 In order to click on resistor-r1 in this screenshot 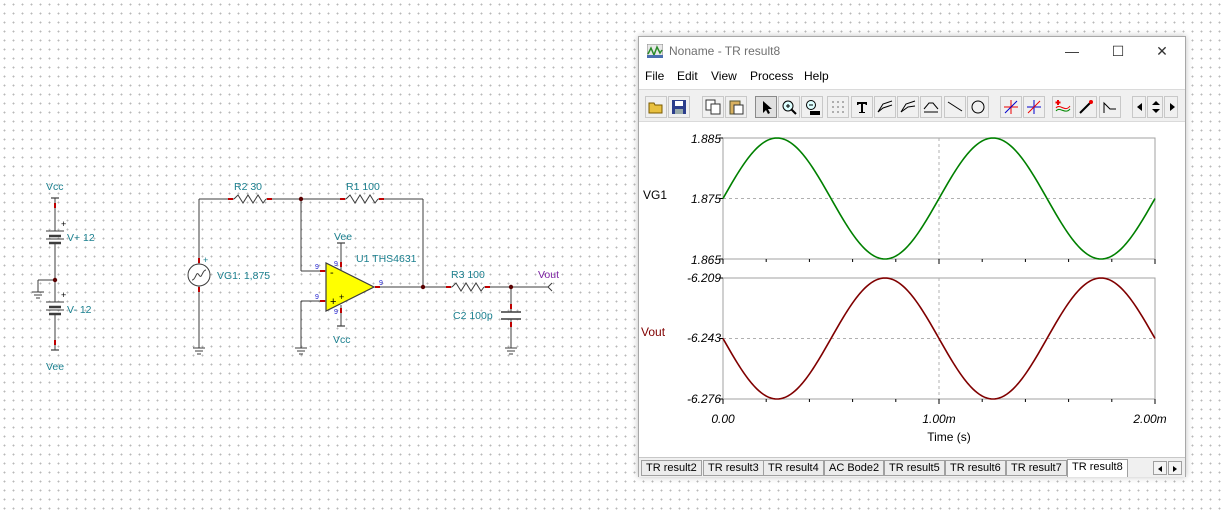, I will do `click(362, 199)`.